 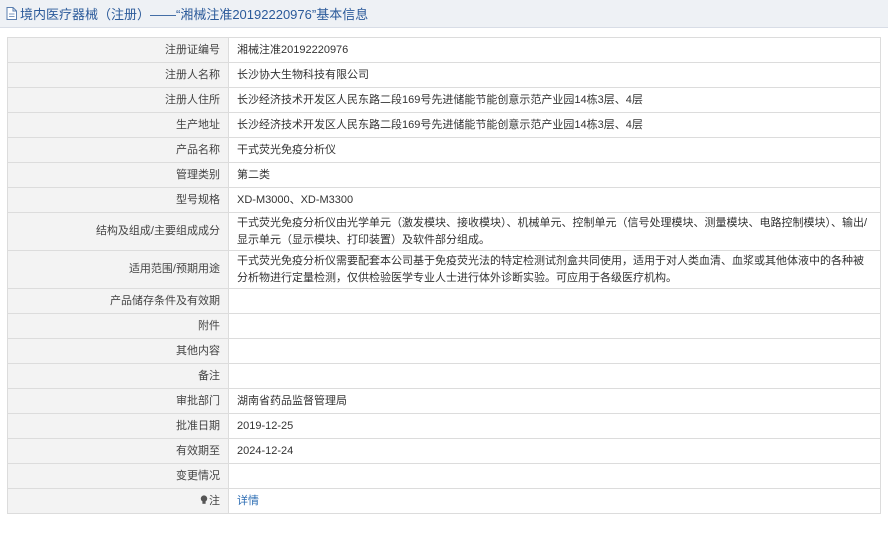 What do you see at coordinates (554, 501) in the screenshot?
I see `note-value-cell: 详情` at bounding box center [554, 501].